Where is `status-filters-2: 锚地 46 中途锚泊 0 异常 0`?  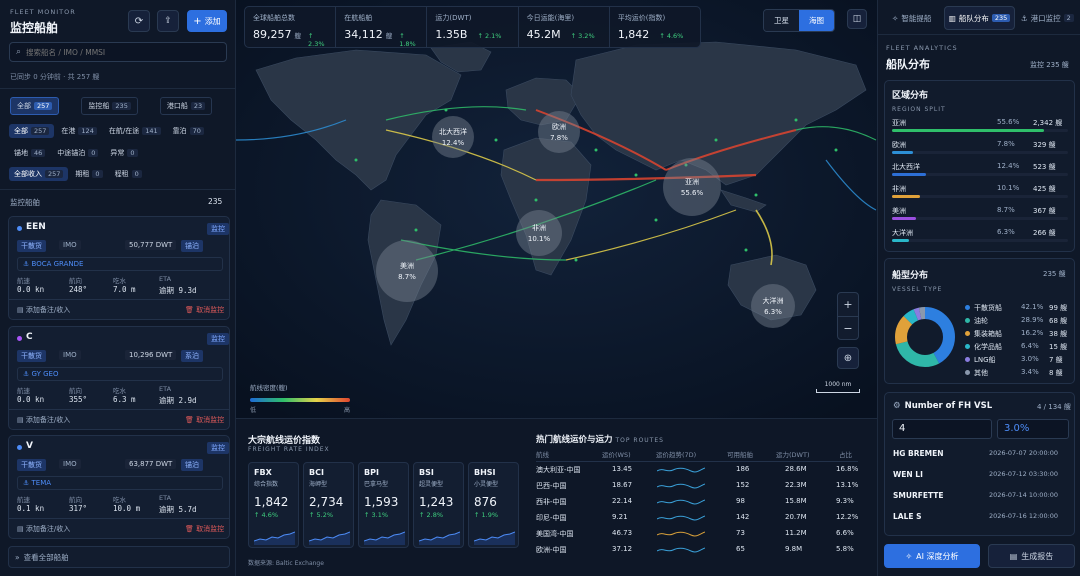
status-filters-2: 锚地 46 中途锚泊 0 异常 0 is located at coordinates (76, 153).